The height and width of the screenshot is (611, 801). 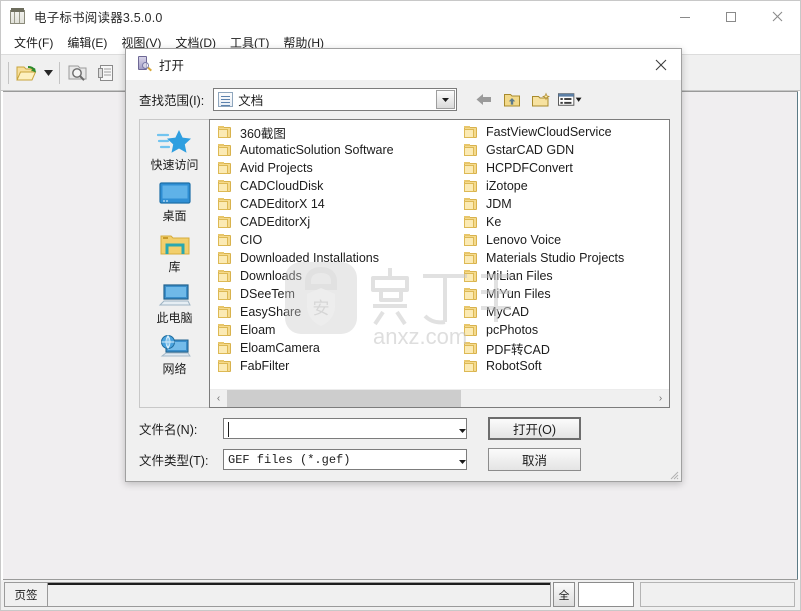 I want to click on cancel-button: 取消, so click(x=534, y=459).